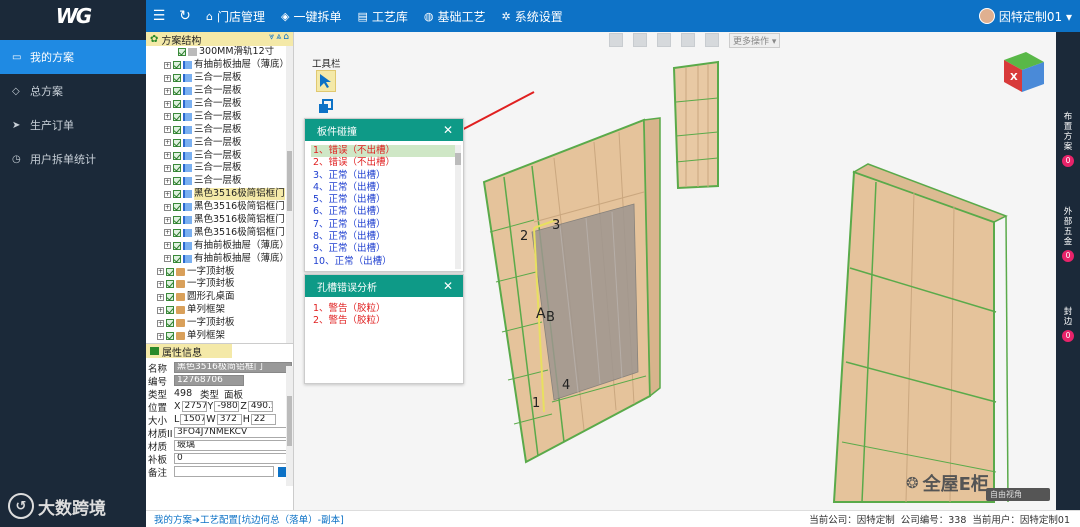 The width and height of the screenshot is (1080, 527). I want to click on rail-item-2: 封边 0, so click(1068, 324).